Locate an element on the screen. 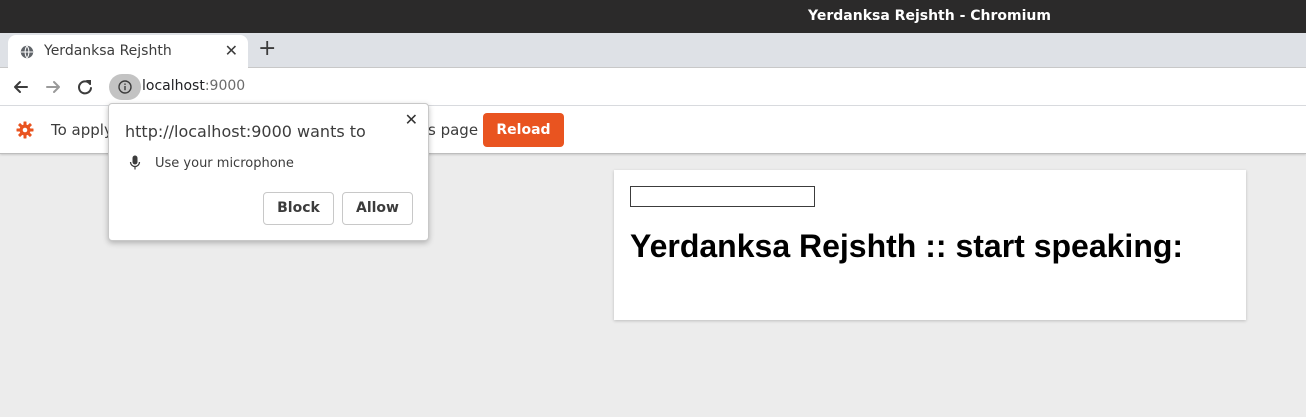 Image resolution: width=1306 pixels, height=417 pixels. browser-toolbar: localhost:9000 is located at coordinates (653, 87).